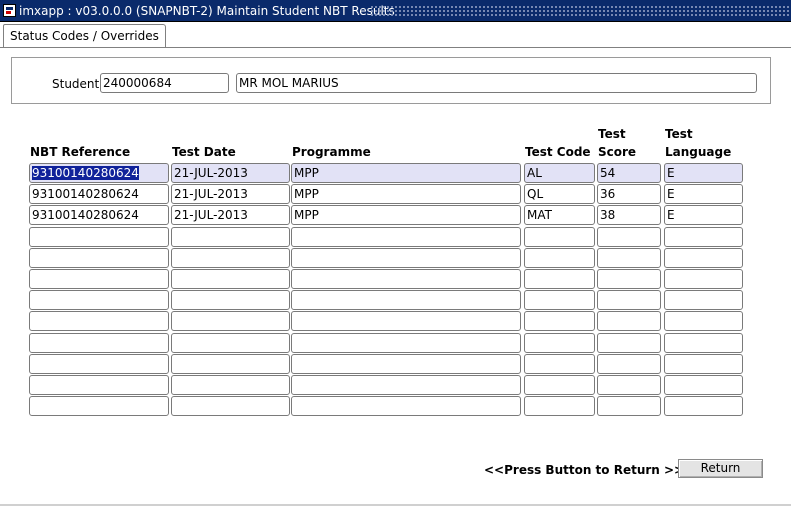 The height and width of the screenshot is (506, 791). I want to click on tab-divider-highlight, so click(395, 48).